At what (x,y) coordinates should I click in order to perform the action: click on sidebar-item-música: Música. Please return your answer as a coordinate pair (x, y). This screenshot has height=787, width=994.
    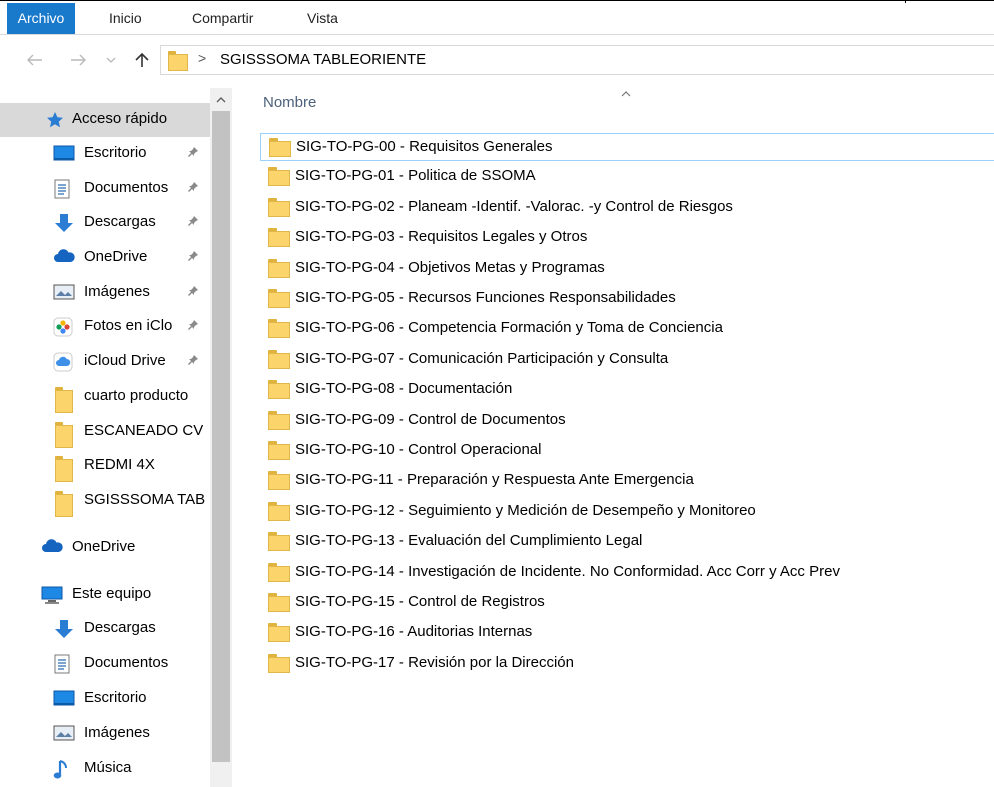
    Looking at the image, I should click on (105, 769).